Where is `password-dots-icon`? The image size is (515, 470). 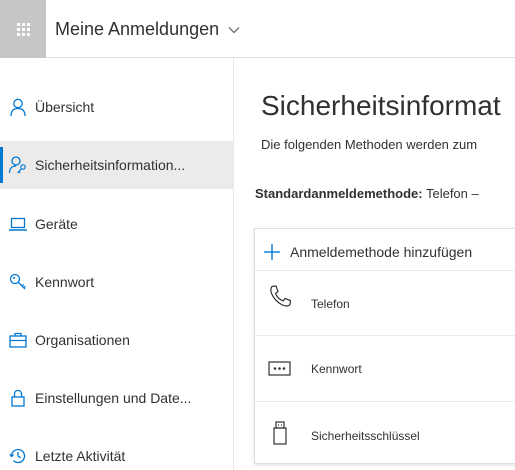 password-dots-icon is located at coordinates (279, 368).